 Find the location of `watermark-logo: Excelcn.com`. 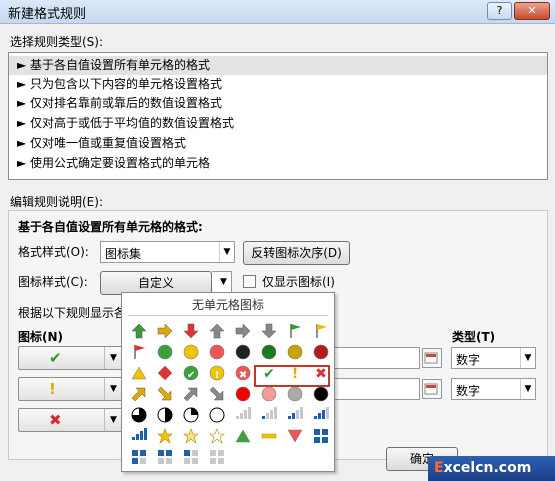

watermark-logo: Excelcn.com is located at coordinates (491, 468).